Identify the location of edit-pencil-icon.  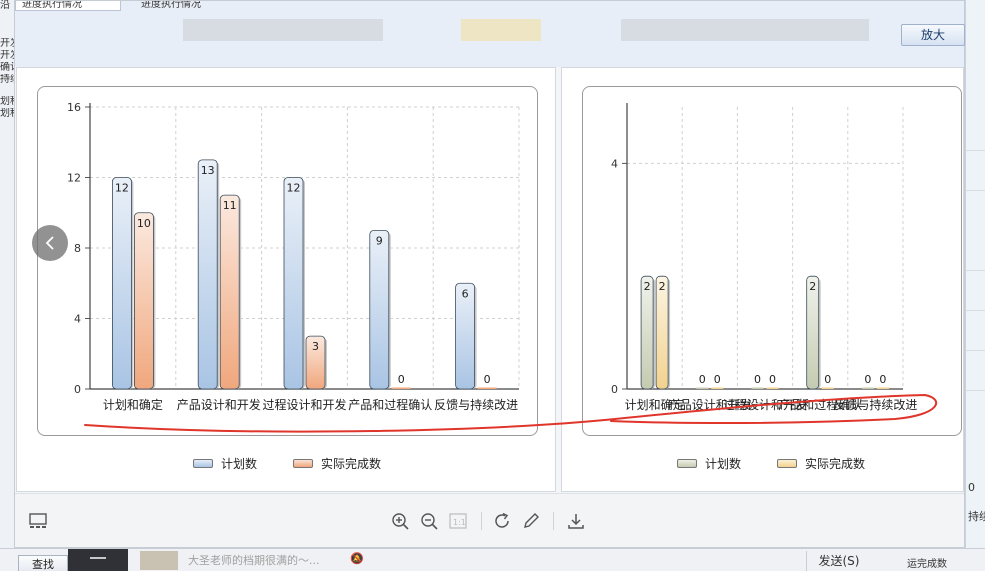
(531, 521).